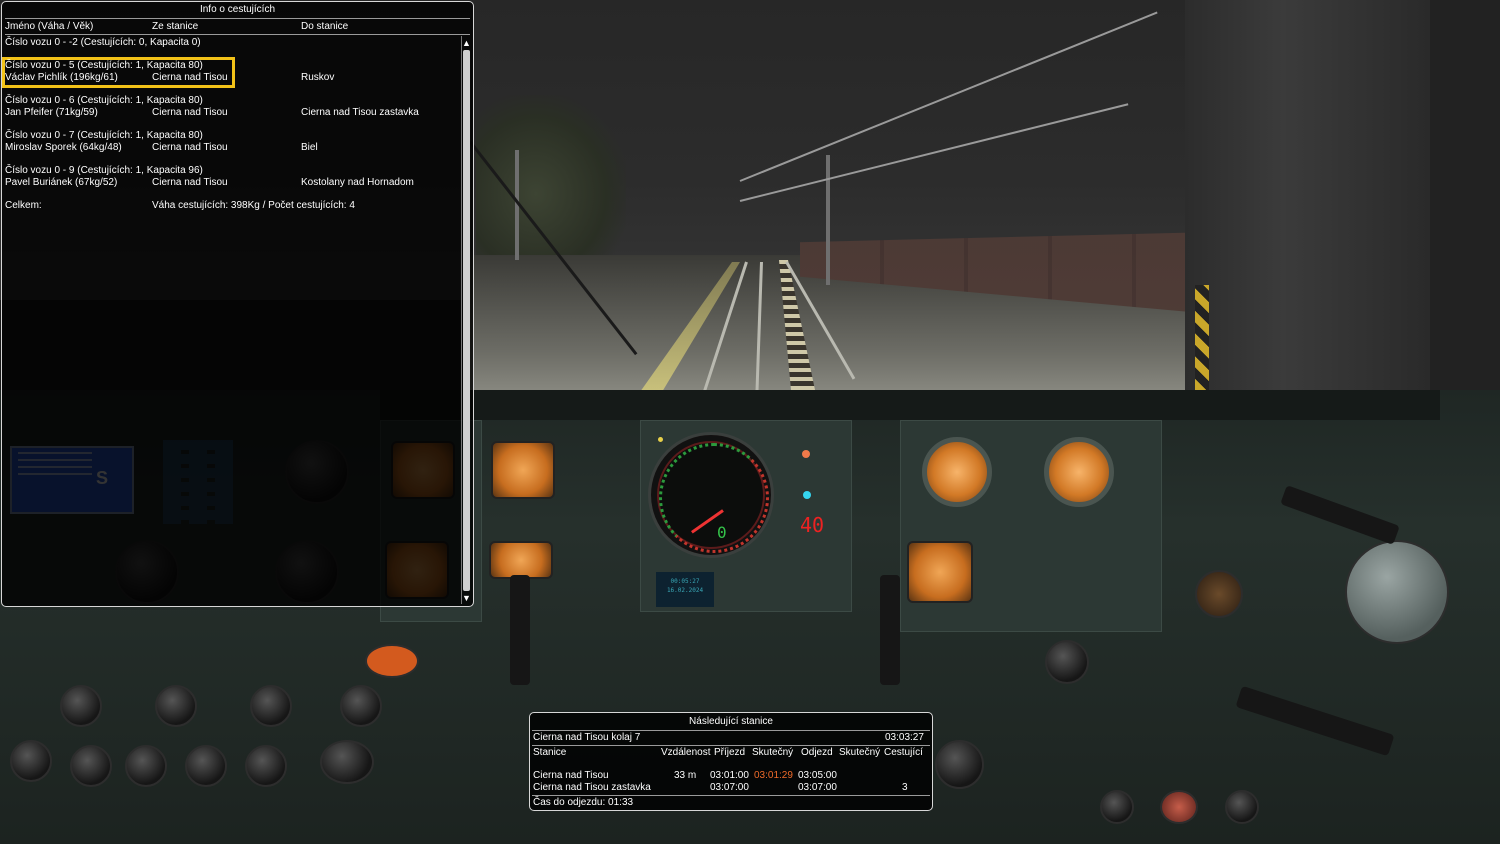 The height and width of the screenshot is (844, 1500). I want to click on total-label: Celkem:, so click(23, 205).